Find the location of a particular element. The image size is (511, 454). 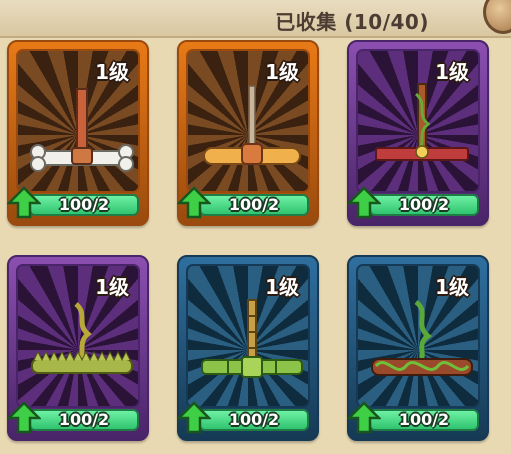

item-card-thorn-bow: 1级 100/2 is located at coordinates (78, 348).